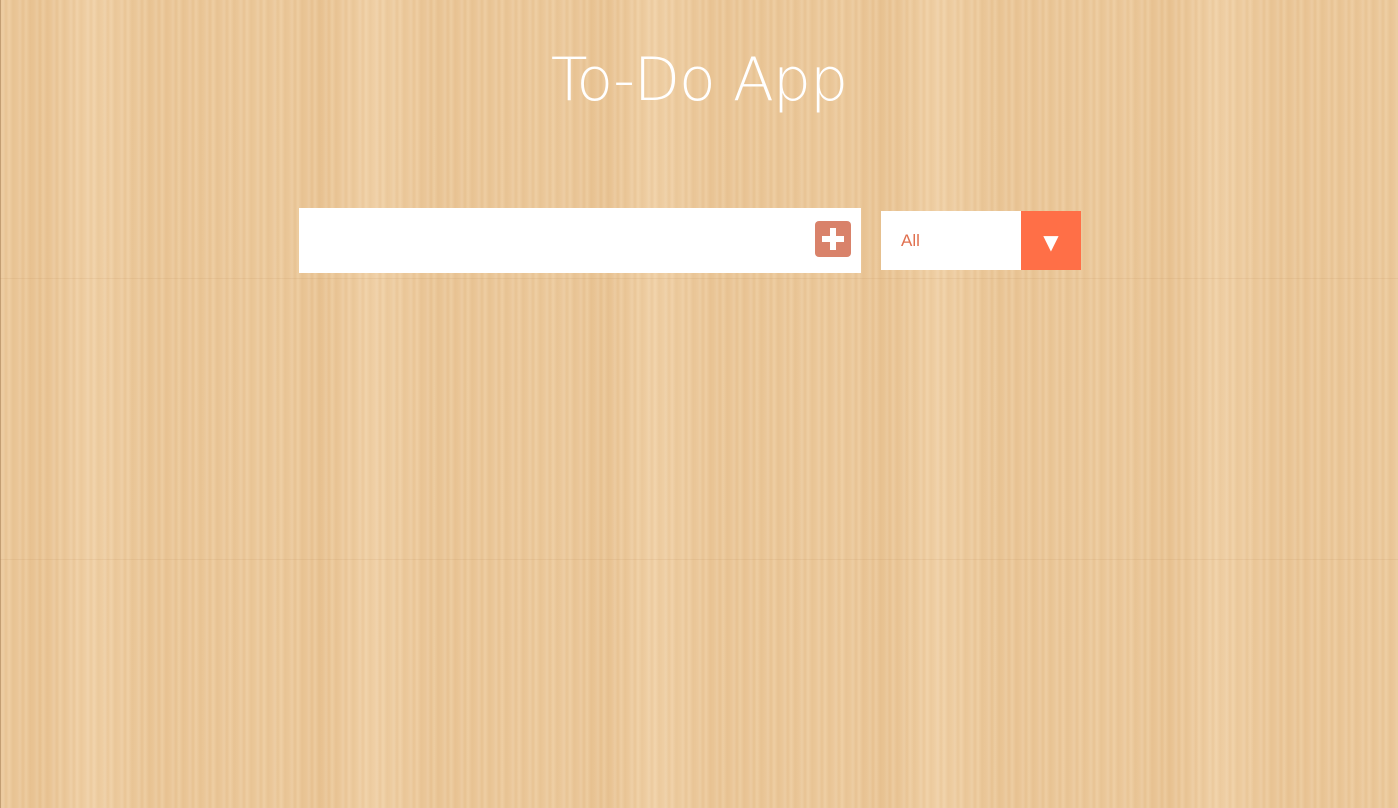  Describe the element at coordinates (910, 240) in the screenshot. I see `filter-selected-value: All` at that location.